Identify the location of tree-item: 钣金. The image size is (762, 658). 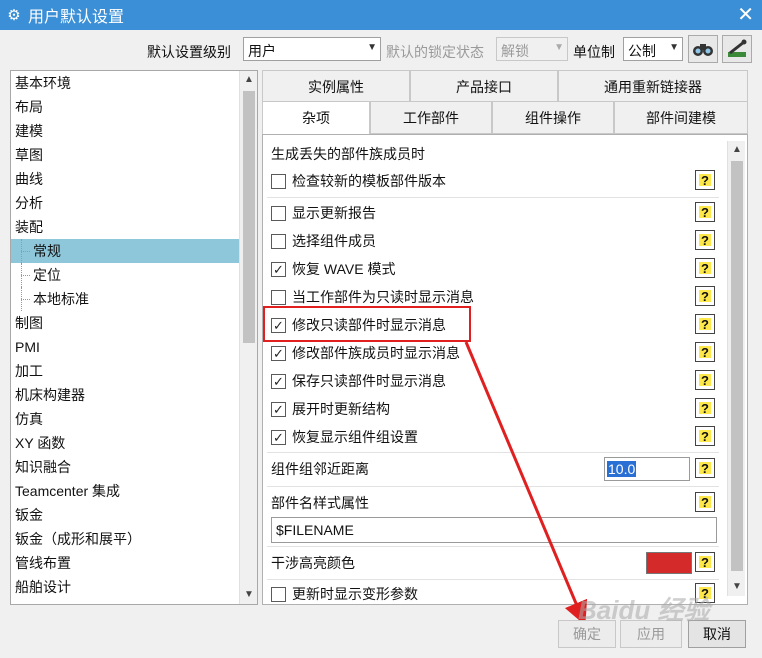
(125, 515).